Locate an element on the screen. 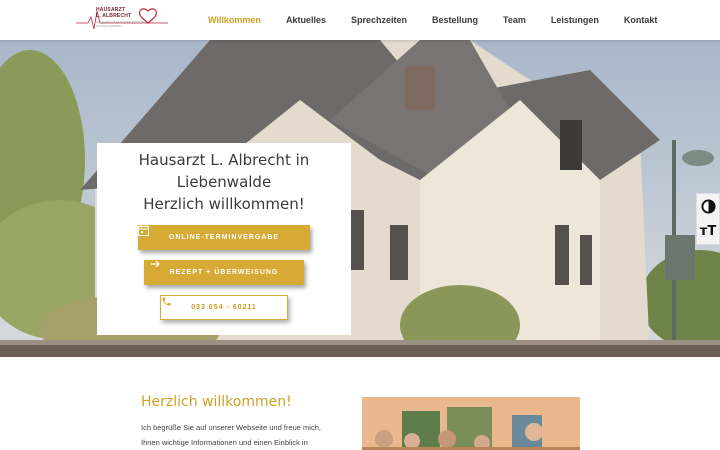 The height and width of the screenshot is (450, 720). calendar-icon is located at coordinates (143, 230).